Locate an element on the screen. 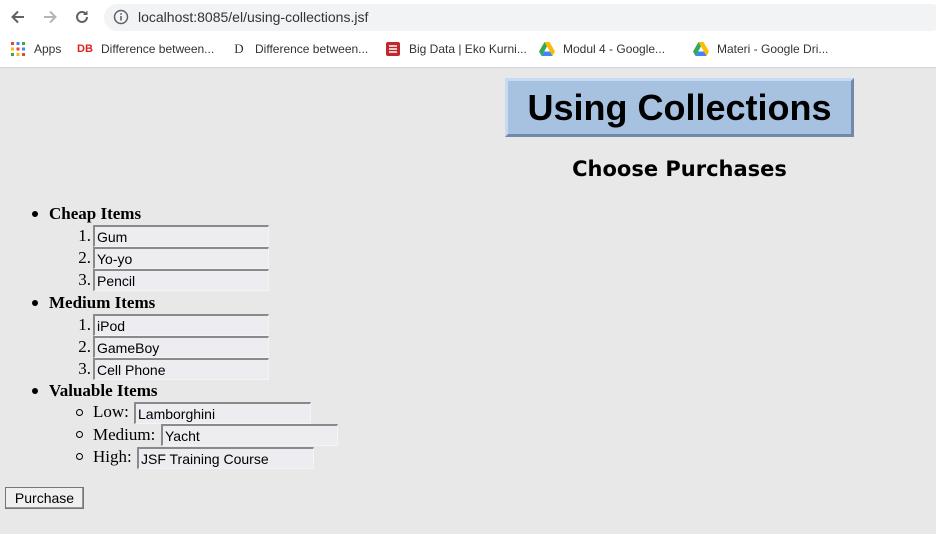  bookmark-label: Apps is located at coordinates (48, 49).